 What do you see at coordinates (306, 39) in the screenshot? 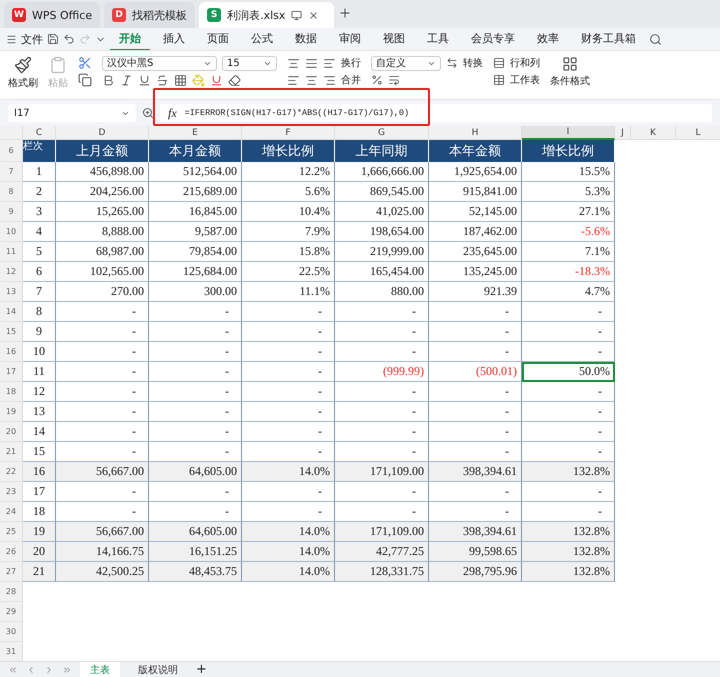
I see `ribbon-tab: 数据` at bounding box center [306, 39].